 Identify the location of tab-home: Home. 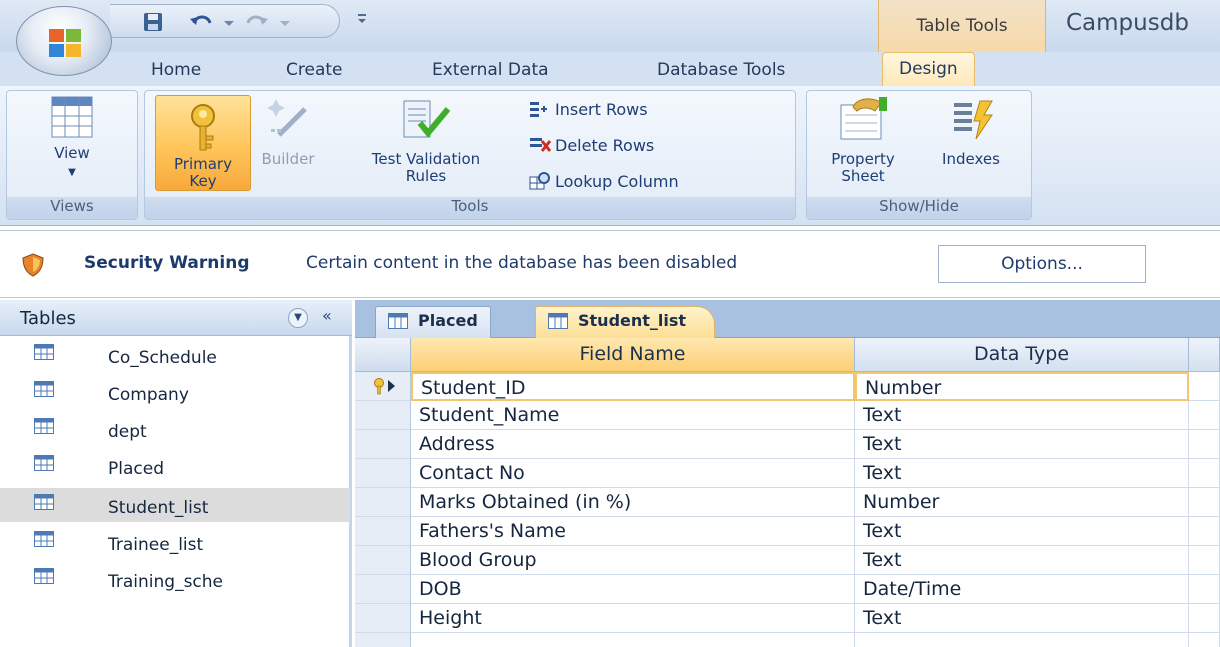
(176, 70).